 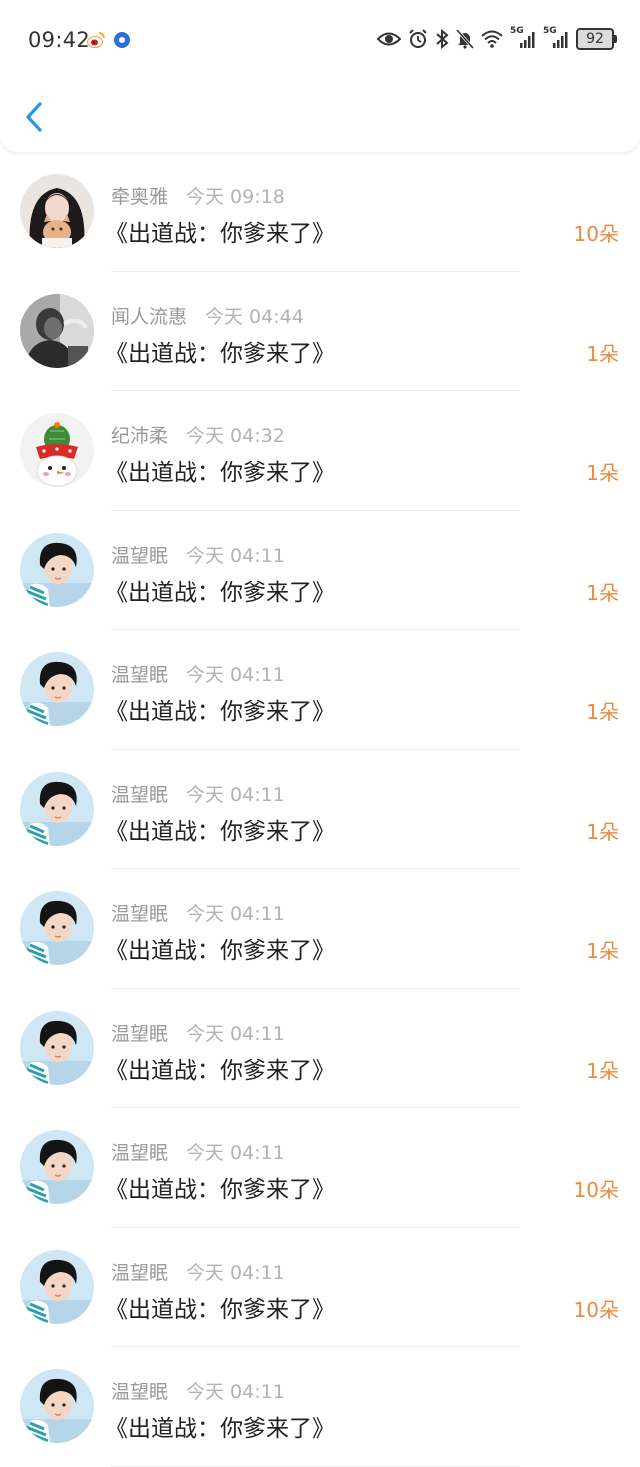 What do you see at coordinates (389, 39) in the screenshot?
I see `eye-icon` at bounding box center [389, 39].